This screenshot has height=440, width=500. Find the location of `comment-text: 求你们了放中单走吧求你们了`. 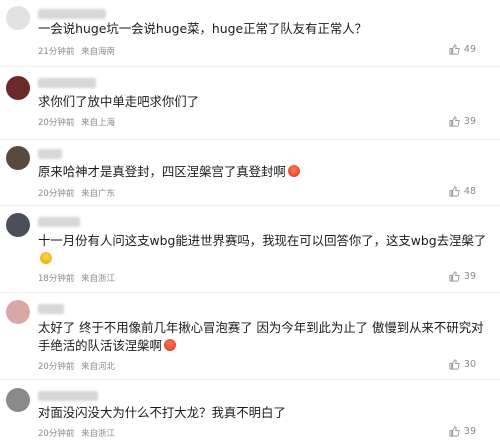

comment-text: 求你们了放中单走吧求你们了 is located at coordinates (119, 101).